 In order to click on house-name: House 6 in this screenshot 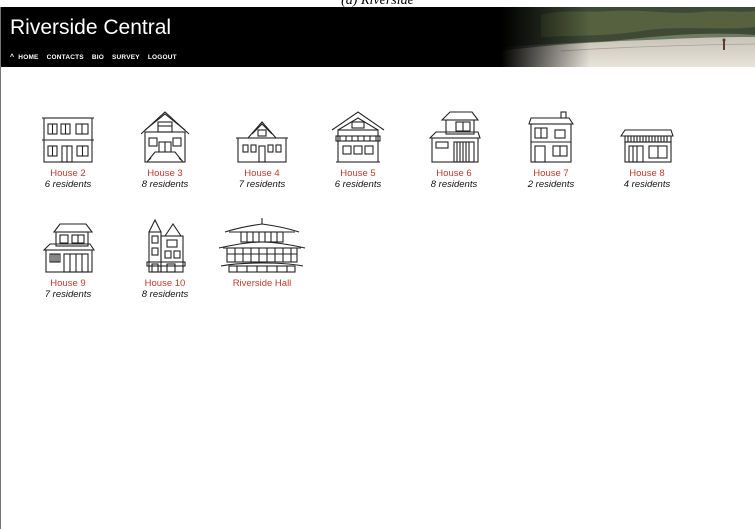, I will do `click(454, 173)`.